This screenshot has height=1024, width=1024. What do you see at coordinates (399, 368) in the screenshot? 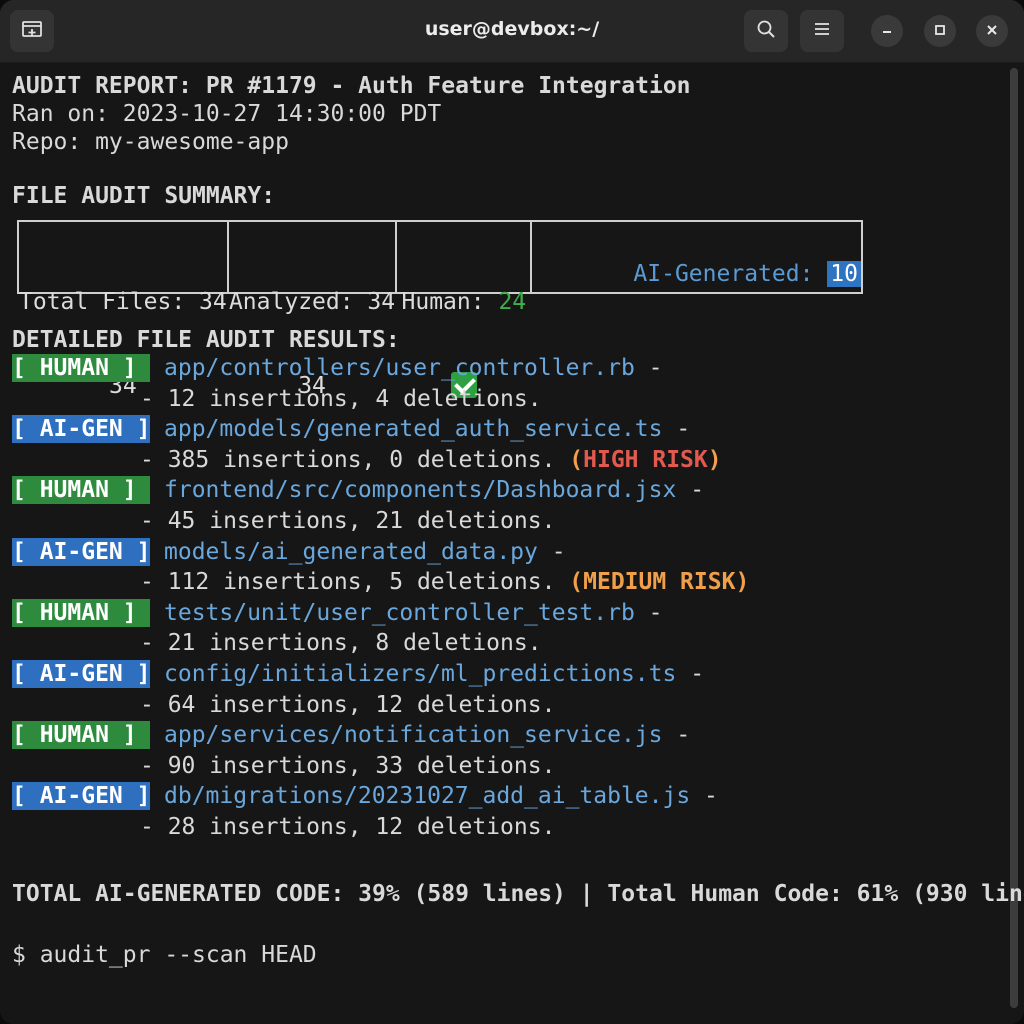
I see `file-path-text: app/controllers/user_controller.rb` at bounding box center [399, 368].